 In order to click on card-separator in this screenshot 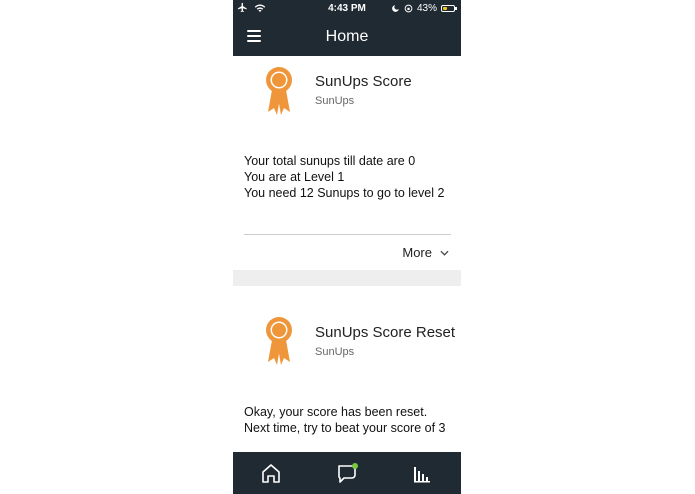, I will do `click(347, 278)`.